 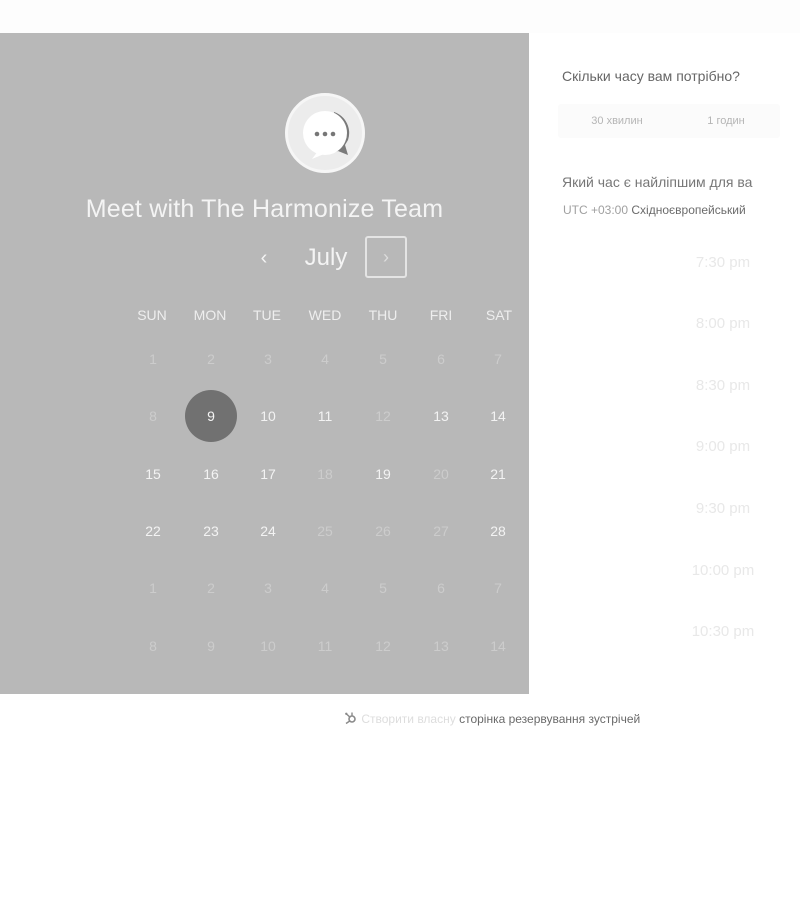 What do you see at coordinates (325, 474) in the screenshot?
I see `calendar-day: 18` at bounding box center [325, 474].